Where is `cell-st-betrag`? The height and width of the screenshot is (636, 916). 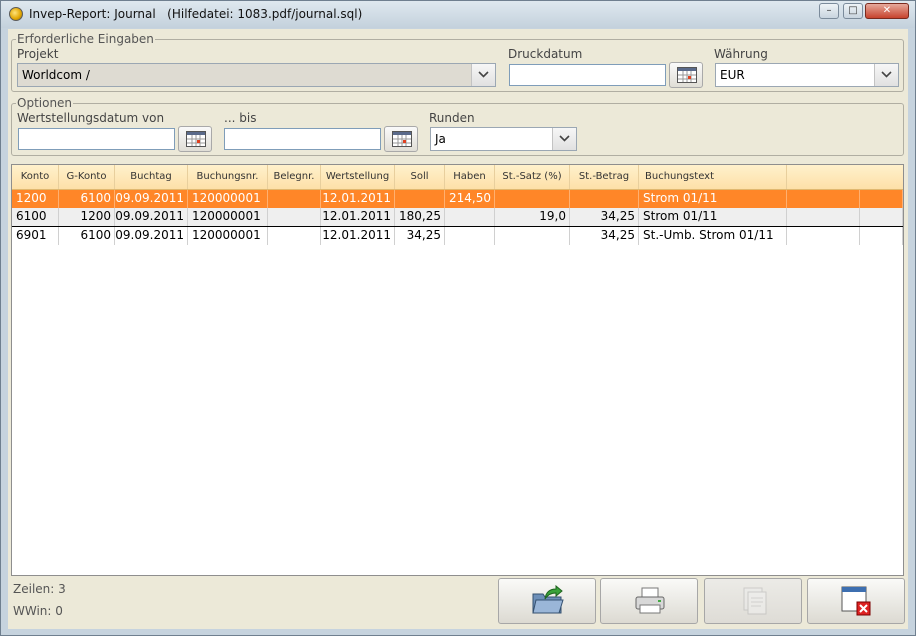
cell-st-betrag is located at coordinates (604, 199).